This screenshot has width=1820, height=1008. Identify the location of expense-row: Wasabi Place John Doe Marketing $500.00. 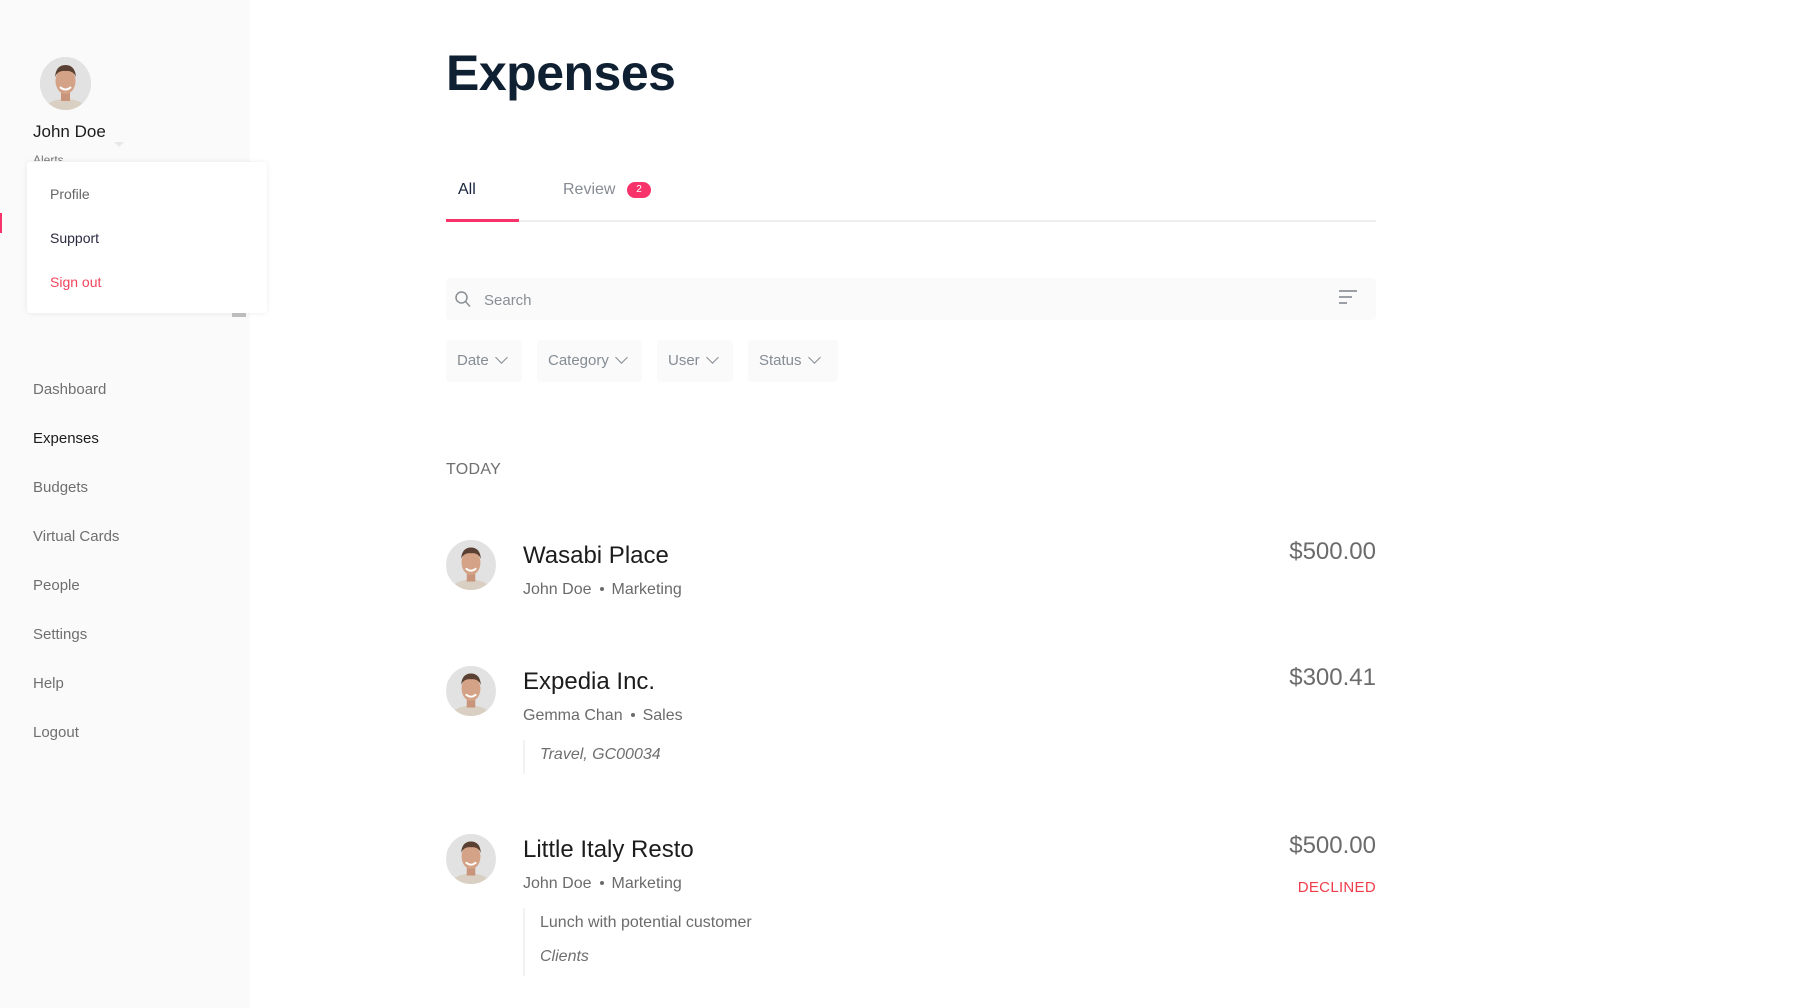
(911, 574).